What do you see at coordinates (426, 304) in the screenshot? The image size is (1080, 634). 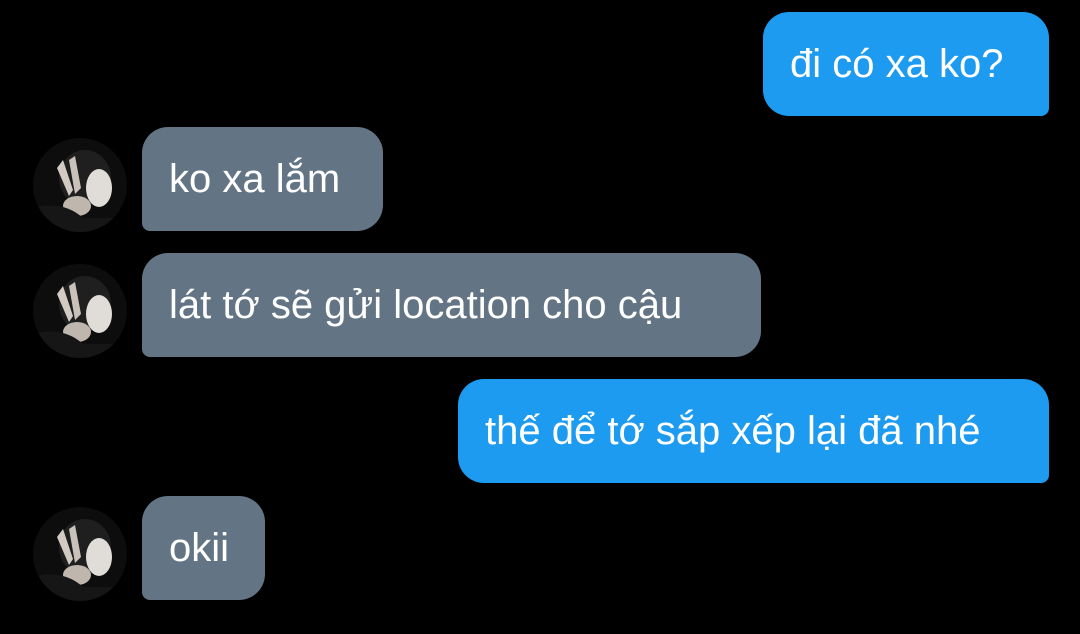 I see `message-text: lát tớ sẽ gửi location cho cậu` at bounding box center [426, 304].